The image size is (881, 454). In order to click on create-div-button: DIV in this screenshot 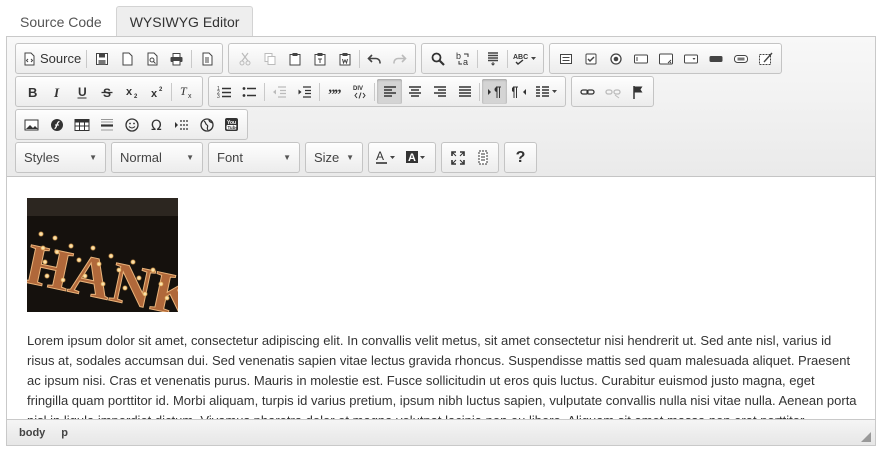, I will do `click(359, 91)`.